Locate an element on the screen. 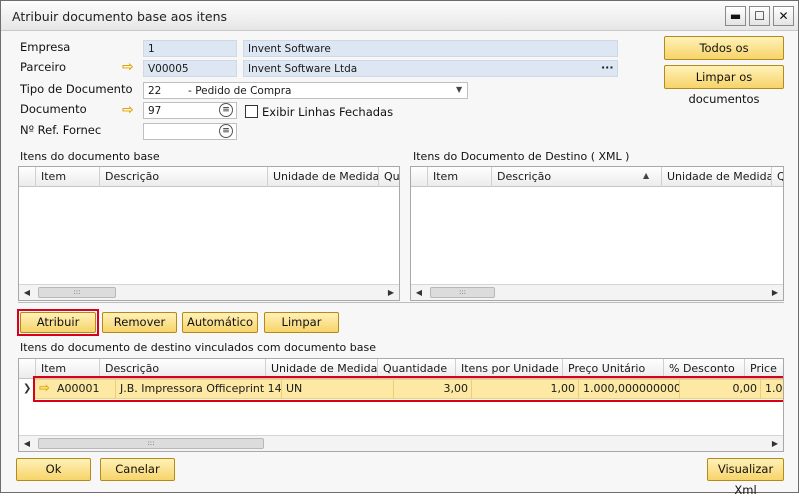  tipo-documento-select: 22 - Pedido de Compra is located at coordinates (305, 90).